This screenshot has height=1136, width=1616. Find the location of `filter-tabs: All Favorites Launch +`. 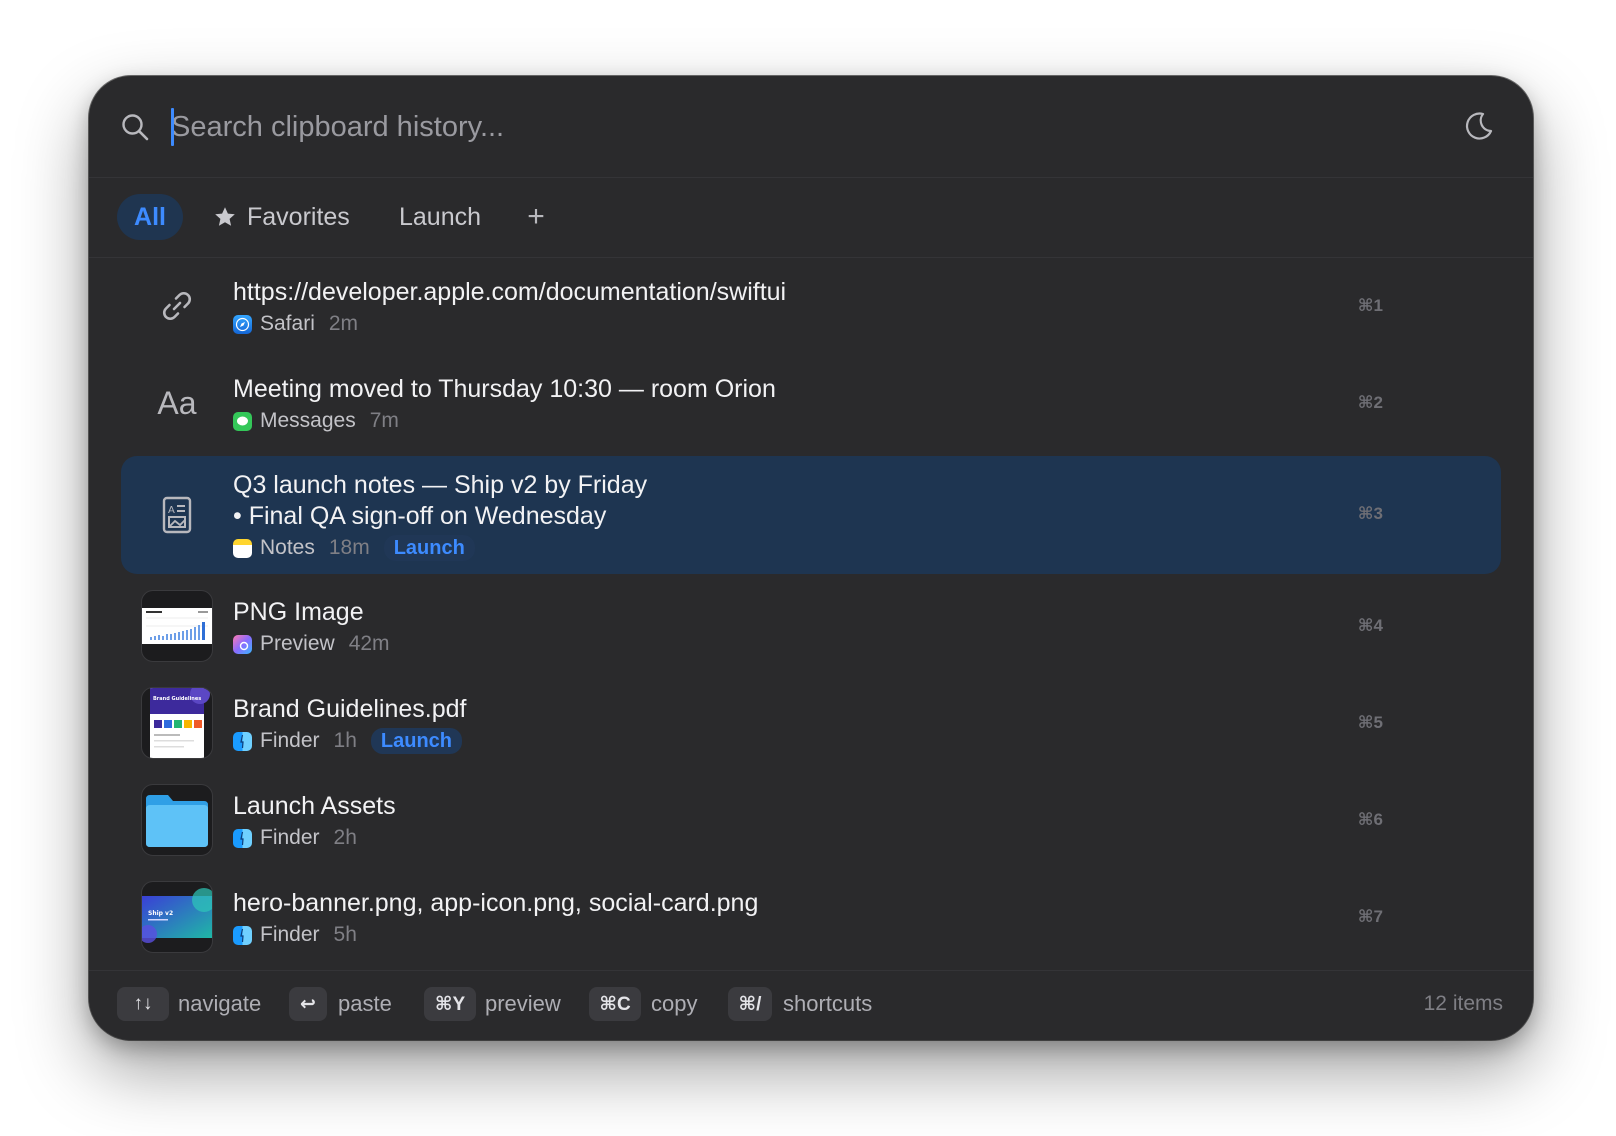

filter-tabs: All Favorites Launch + is located at coordinates (811, 218).